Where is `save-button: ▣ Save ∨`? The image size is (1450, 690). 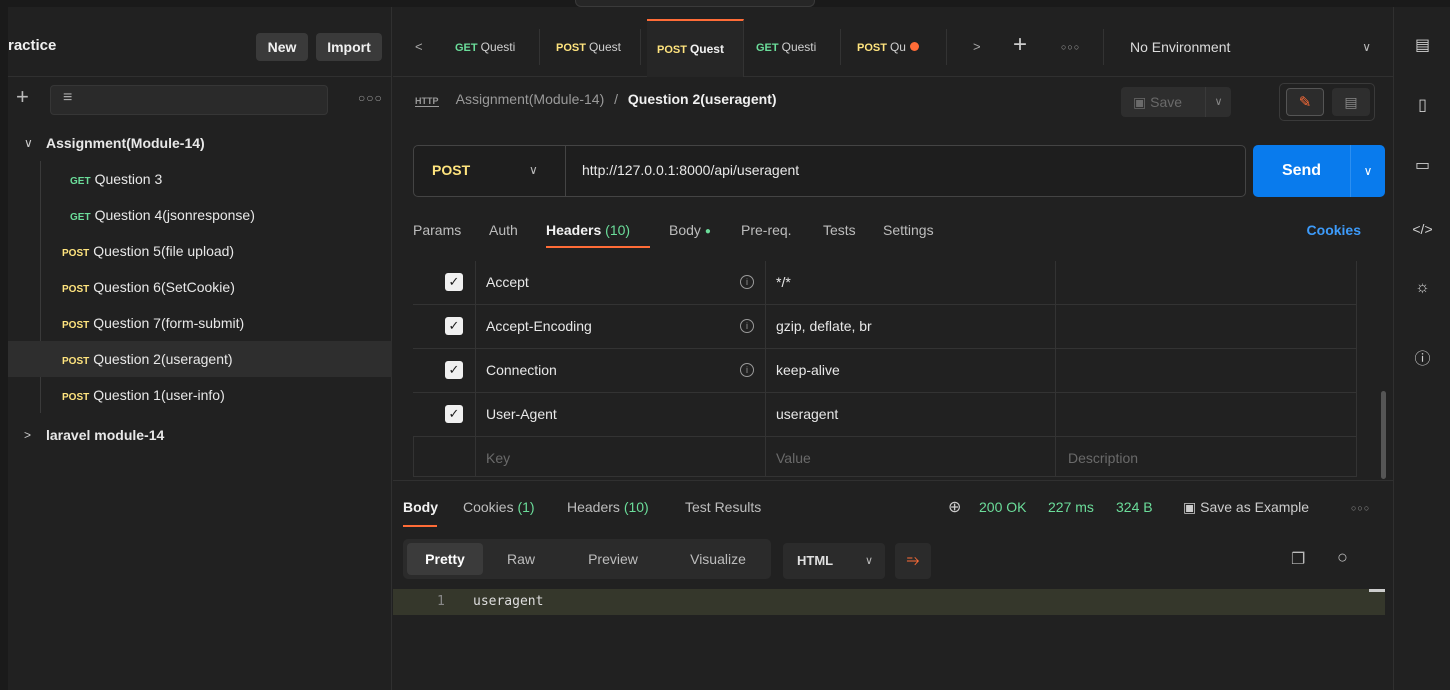
save-button: ▣ Save ∨ is located at coordinates (1176, 102).